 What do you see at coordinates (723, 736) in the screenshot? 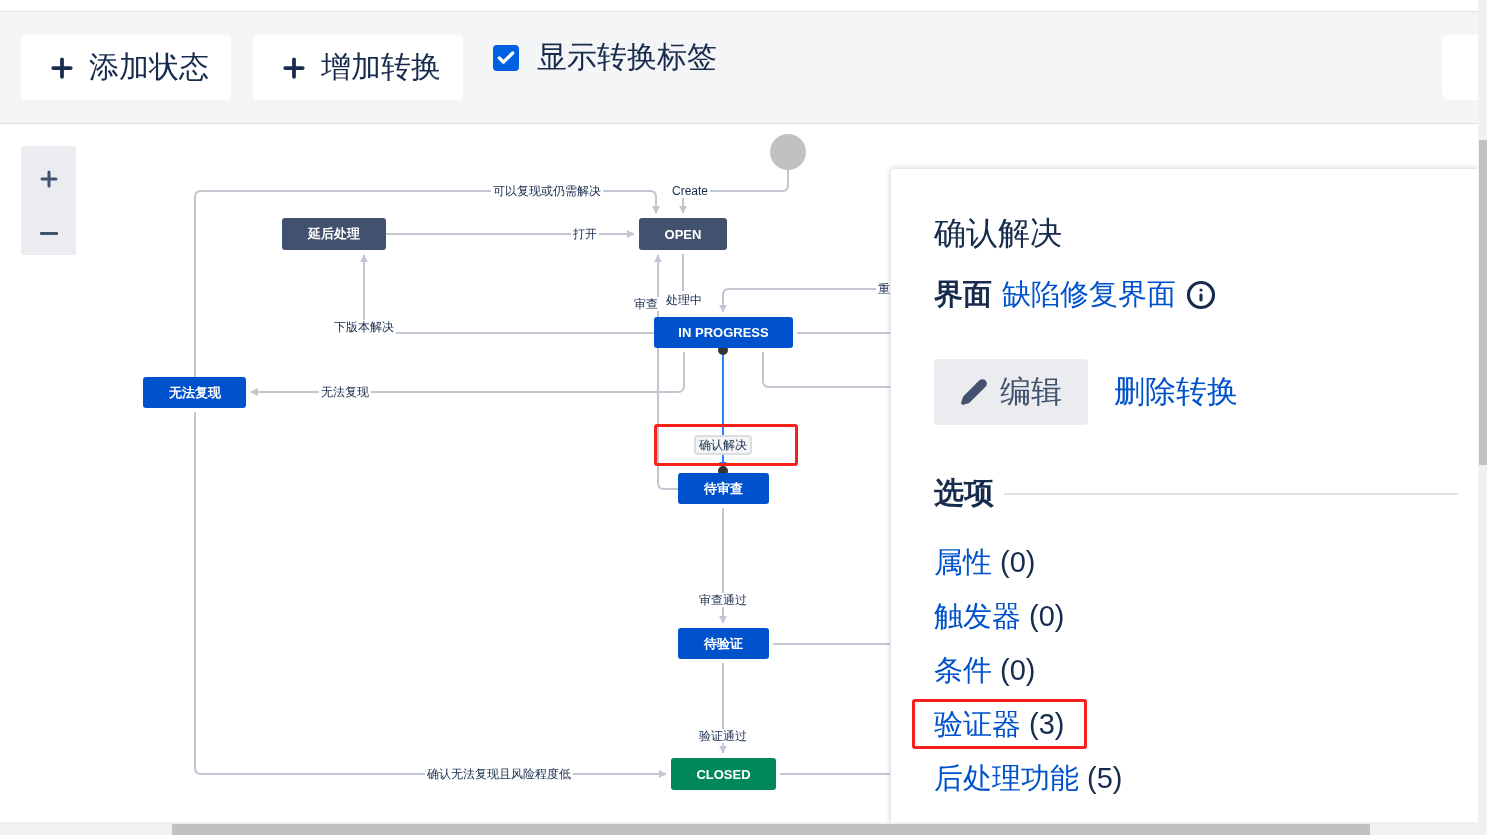
I see `transition-label: 验证通过` at bounding box center [723, 736].